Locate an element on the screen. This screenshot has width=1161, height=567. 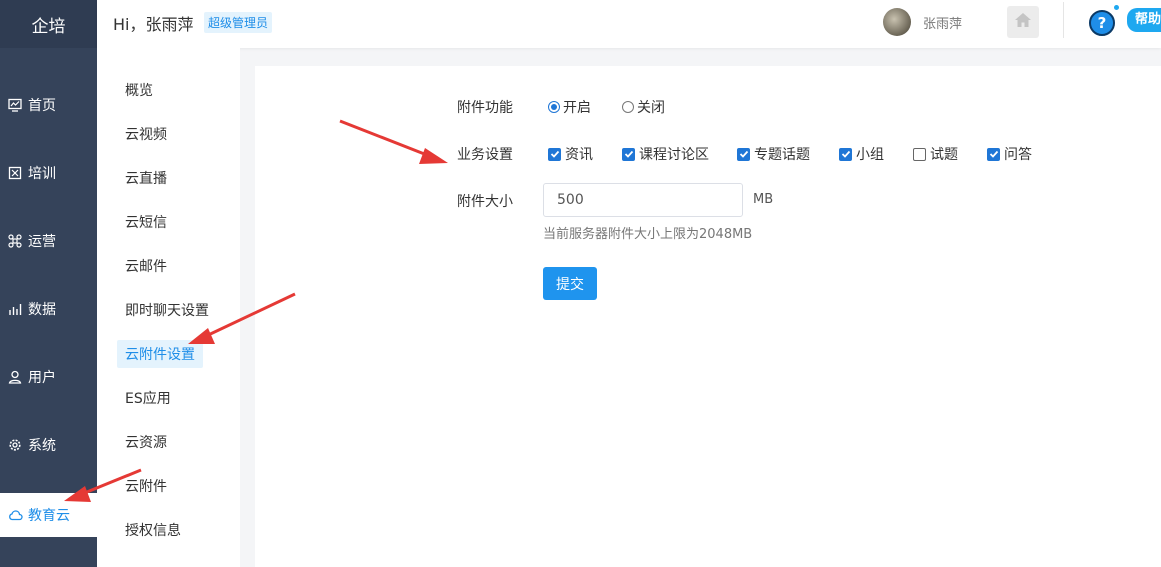
gear-icon is located at coordinates (15, 445).